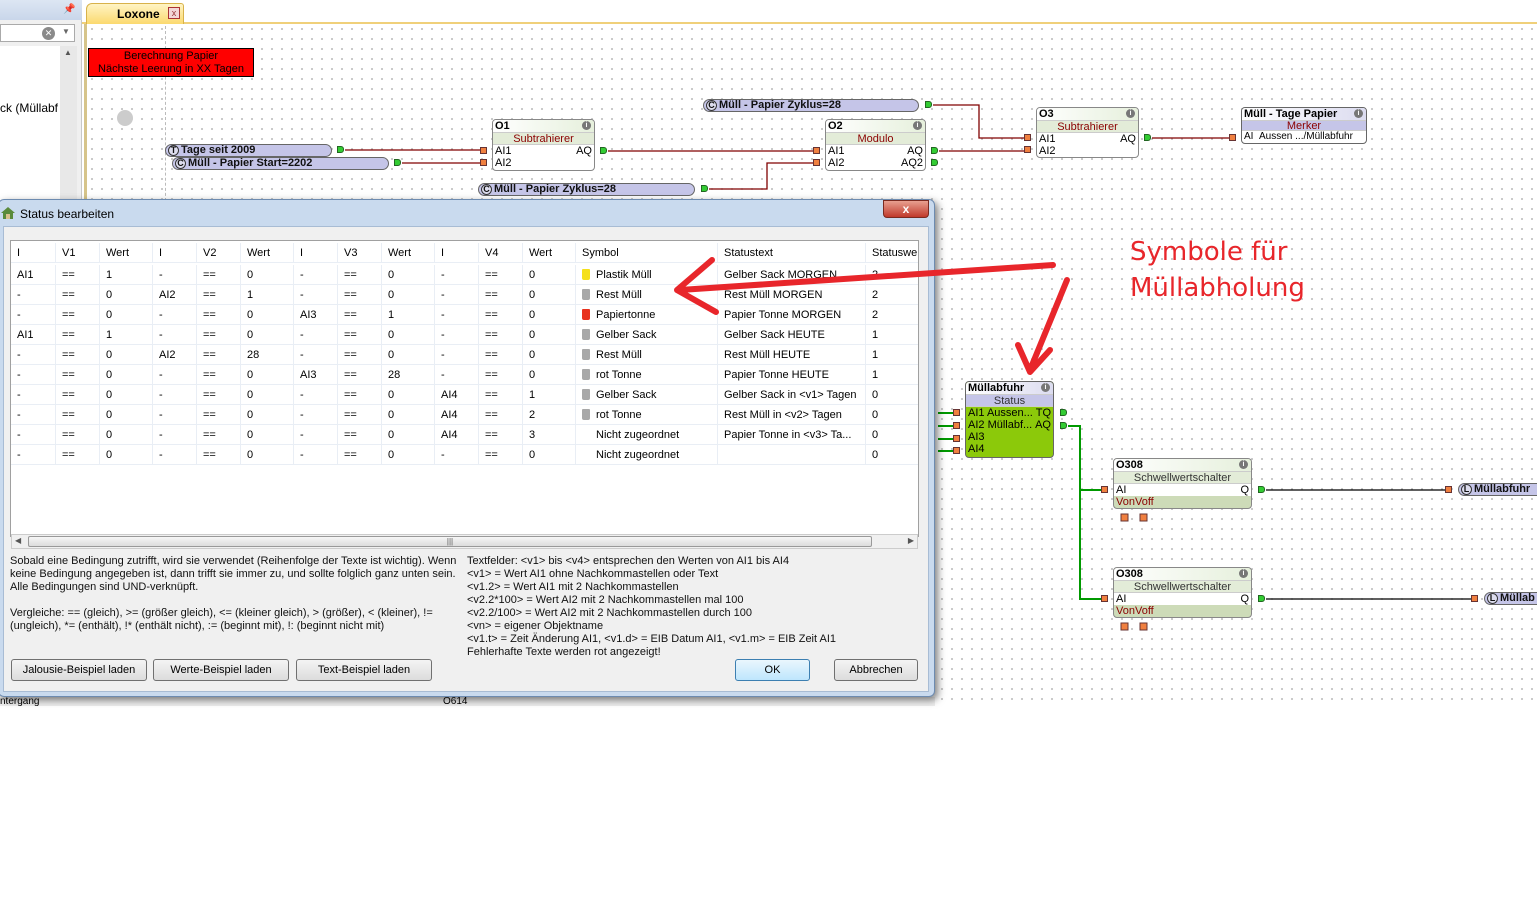 This screenshot has width=1537, height=912. Describe the element at coordinates (872, 316) in the screenshot. I see `annotation-arrows` at that location.